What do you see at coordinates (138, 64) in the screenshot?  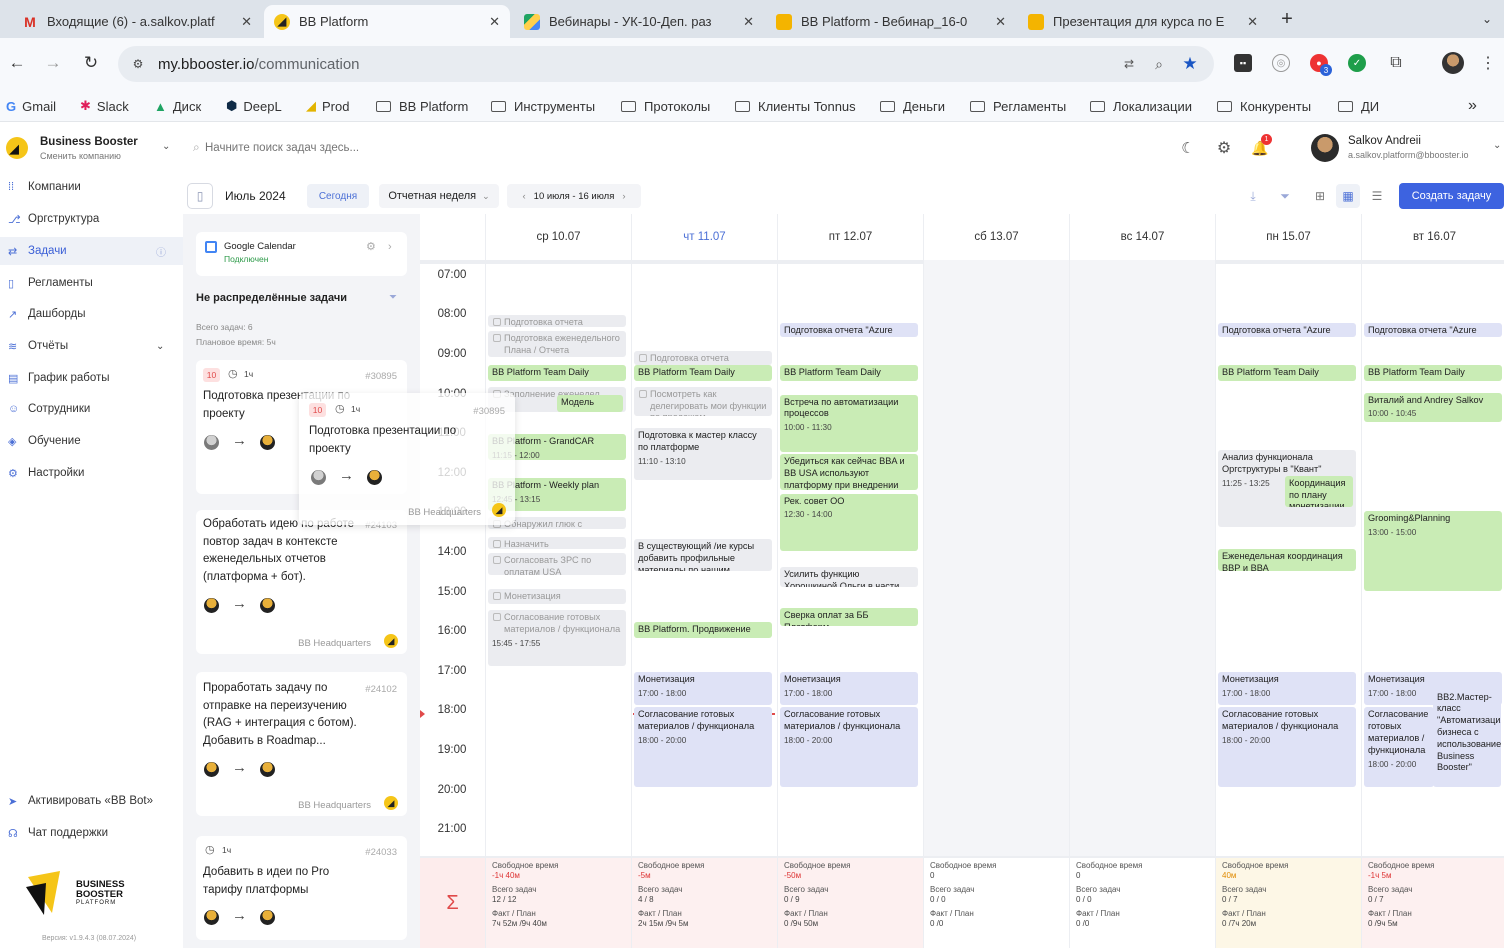 I see `site-info-icon: ⚙` at bounding box center [138, 64].